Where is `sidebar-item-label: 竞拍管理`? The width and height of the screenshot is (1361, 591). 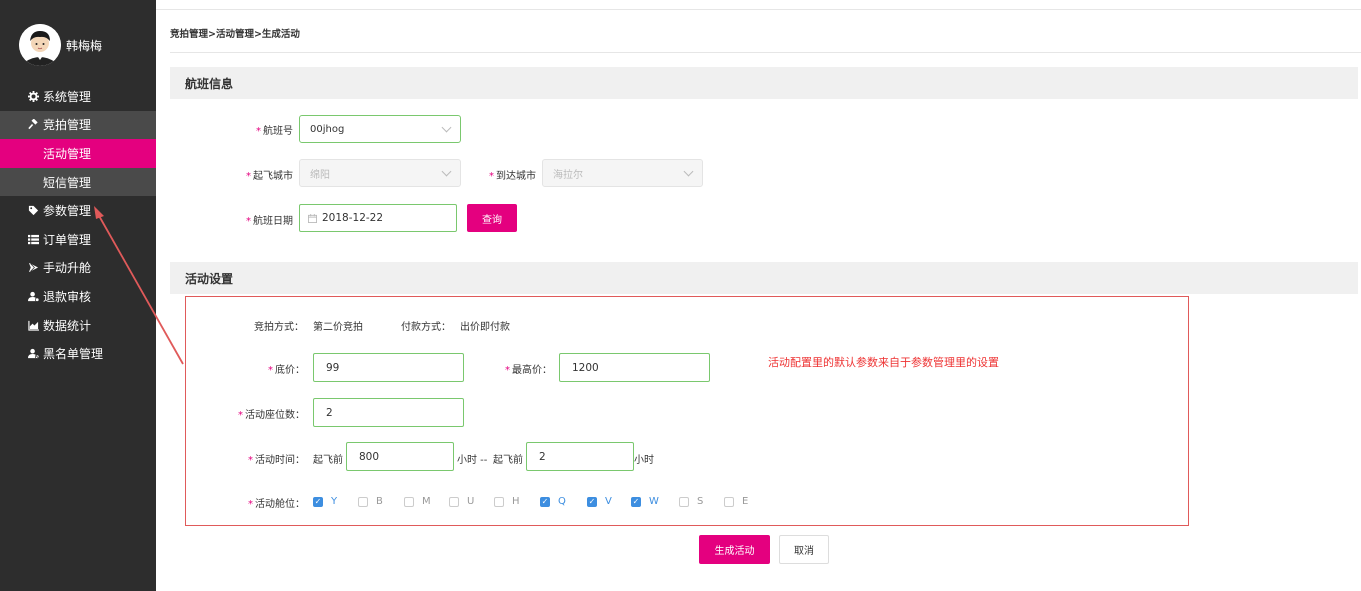
sidebar-item-label: 竞拍管理 is located at coordinates (67, 125).